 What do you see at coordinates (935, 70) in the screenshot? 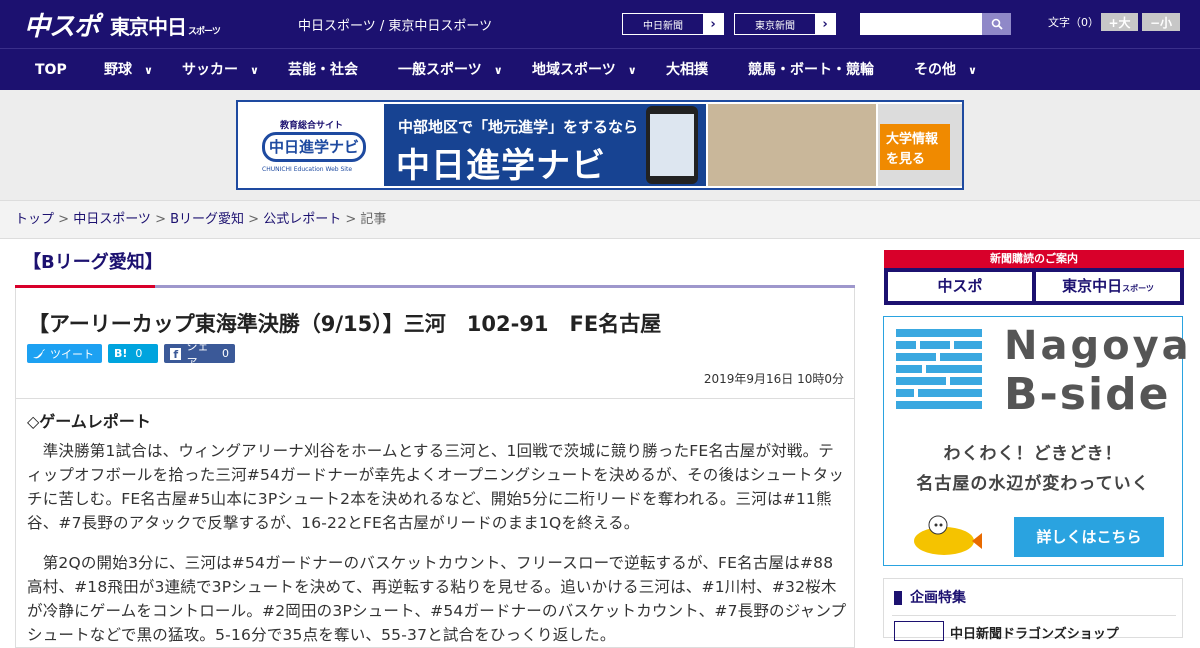
I see `nav-label: その他` at bounding box center [935, 70].